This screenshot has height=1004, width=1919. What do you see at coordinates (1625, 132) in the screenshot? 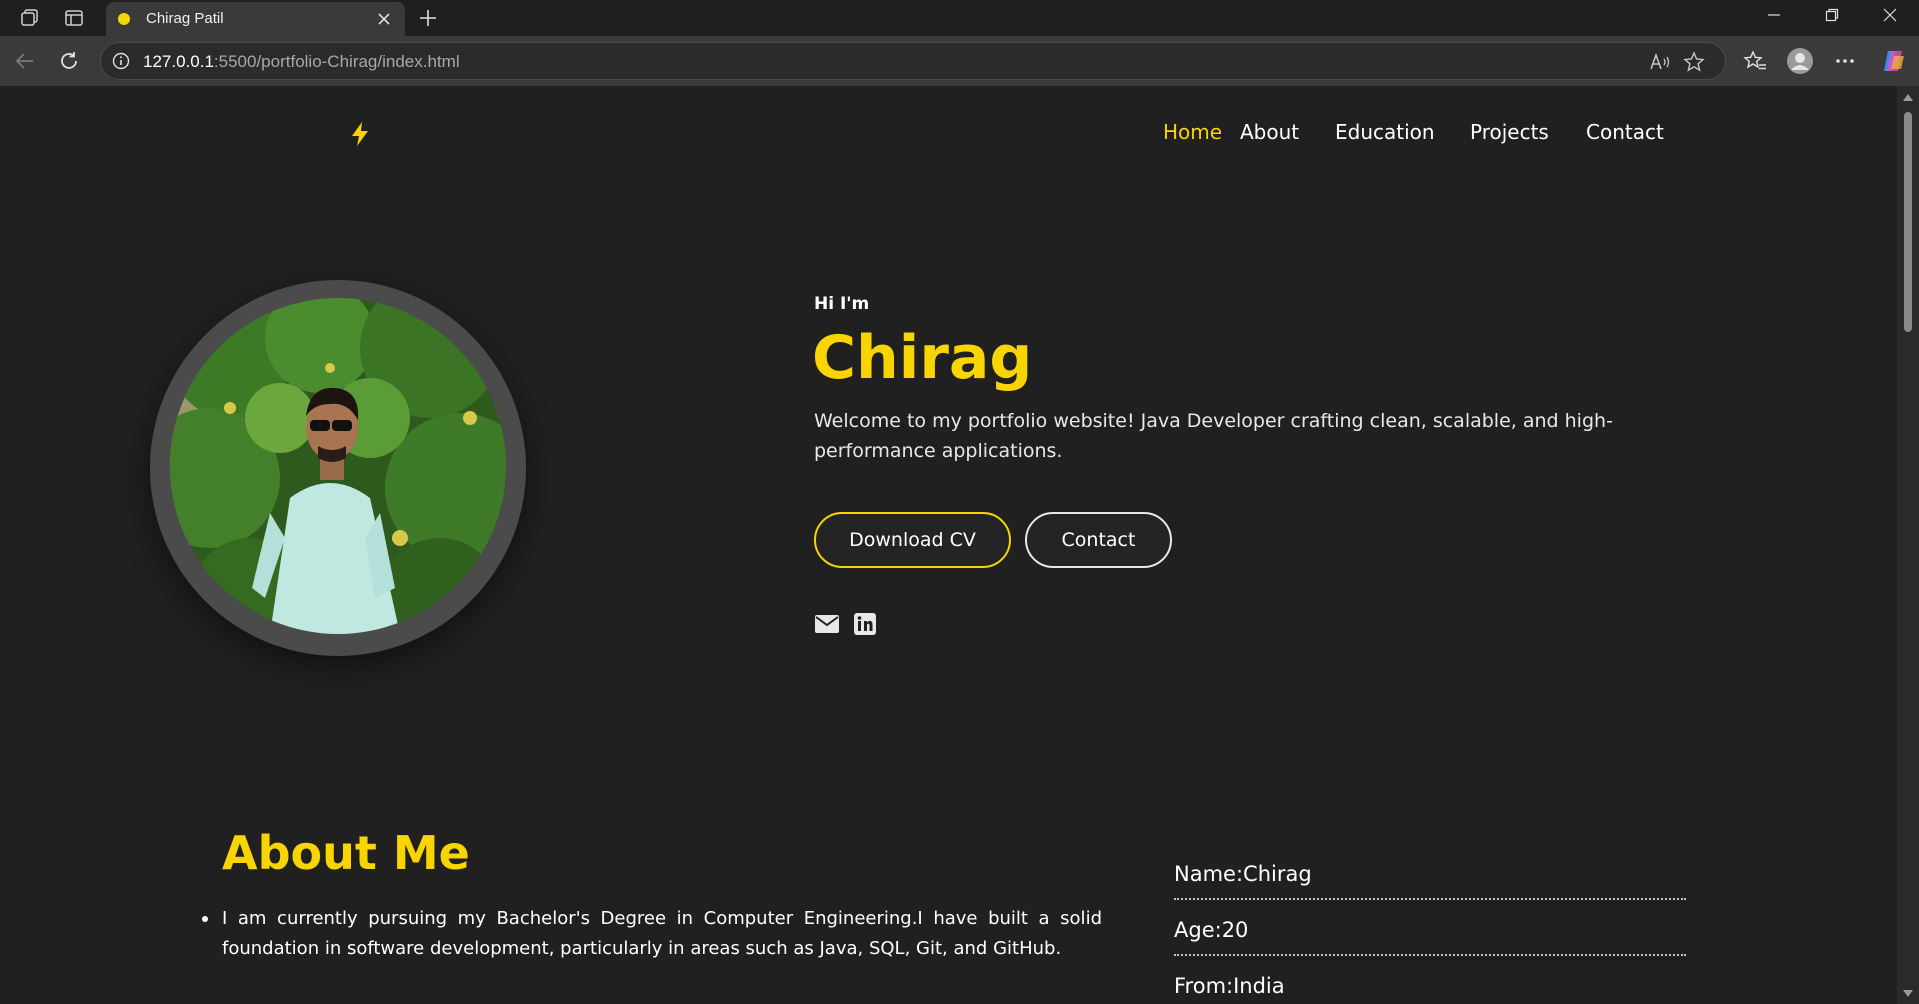
I see `nav-contact: Contact` at bounding box center [1625, 132].